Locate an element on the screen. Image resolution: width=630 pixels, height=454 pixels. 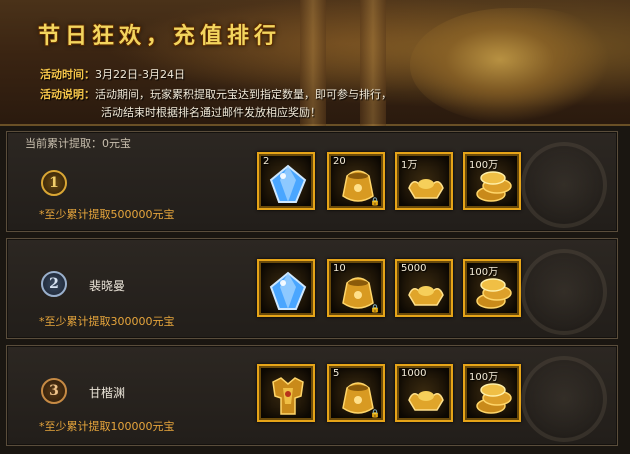
reward-slot: 1万 is located at coordinates (424, 181).